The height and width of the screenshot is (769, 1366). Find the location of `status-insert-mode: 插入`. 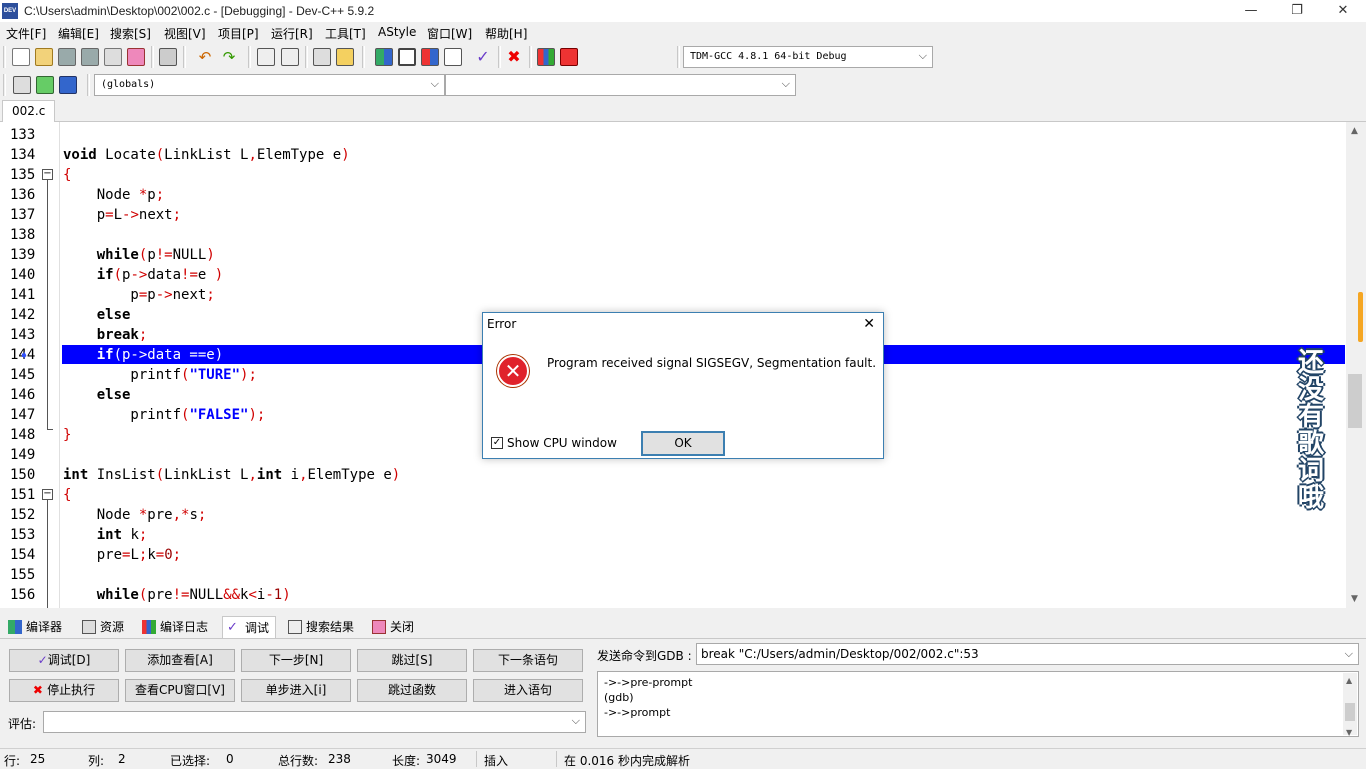

status-insert-mode: 插入 is located at coordinates (496, 761).